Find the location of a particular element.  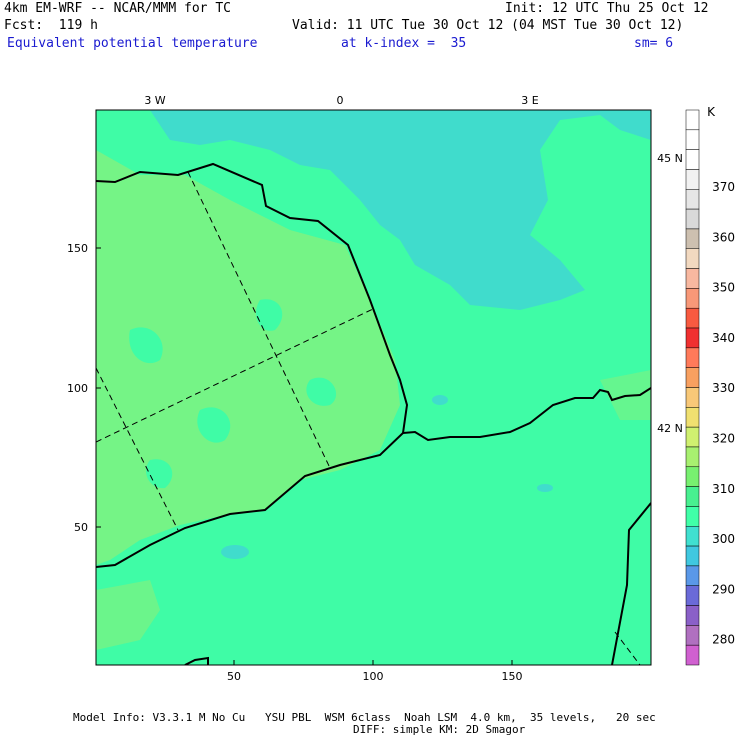

x-tick-50: 50 is located at coordinates (234, 676).